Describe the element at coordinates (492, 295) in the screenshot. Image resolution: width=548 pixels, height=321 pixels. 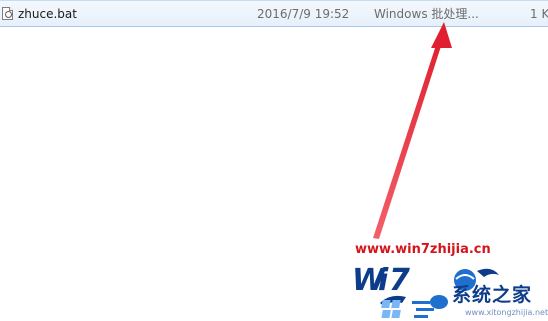
I see `watermark-brand: 系统之家` at that location.